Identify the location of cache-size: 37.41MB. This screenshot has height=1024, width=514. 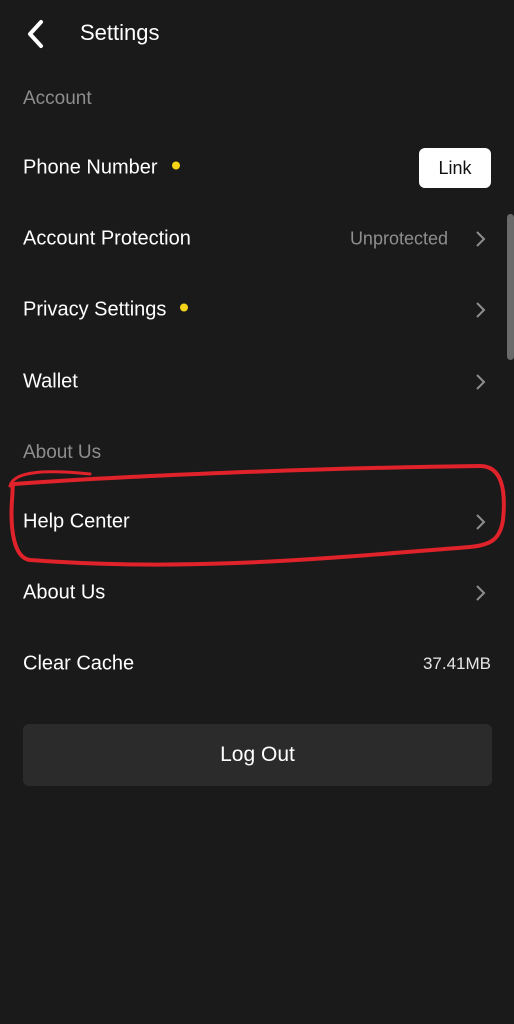
(456, 663).